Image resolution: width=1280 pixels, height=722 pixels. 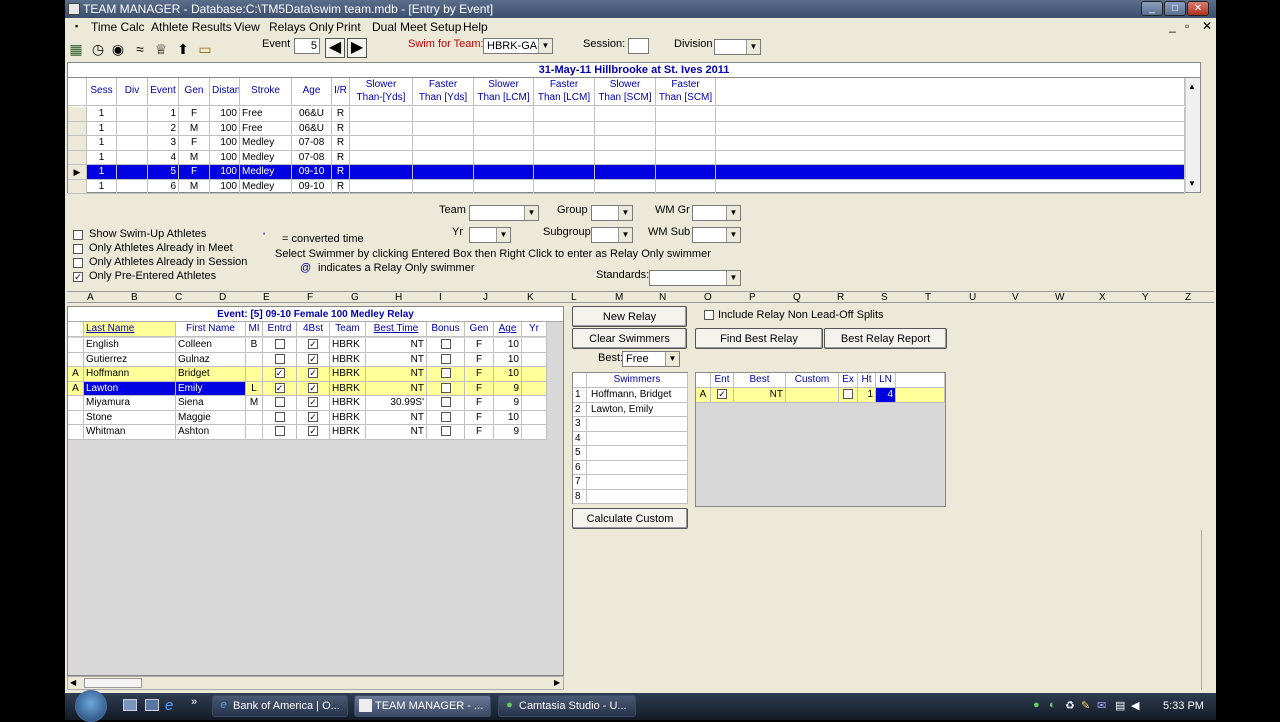 What do you see at coordinates (446, 329) in the screenshot?
I see `athletes-col-header: Bonus` at bounding box center [446, 329].